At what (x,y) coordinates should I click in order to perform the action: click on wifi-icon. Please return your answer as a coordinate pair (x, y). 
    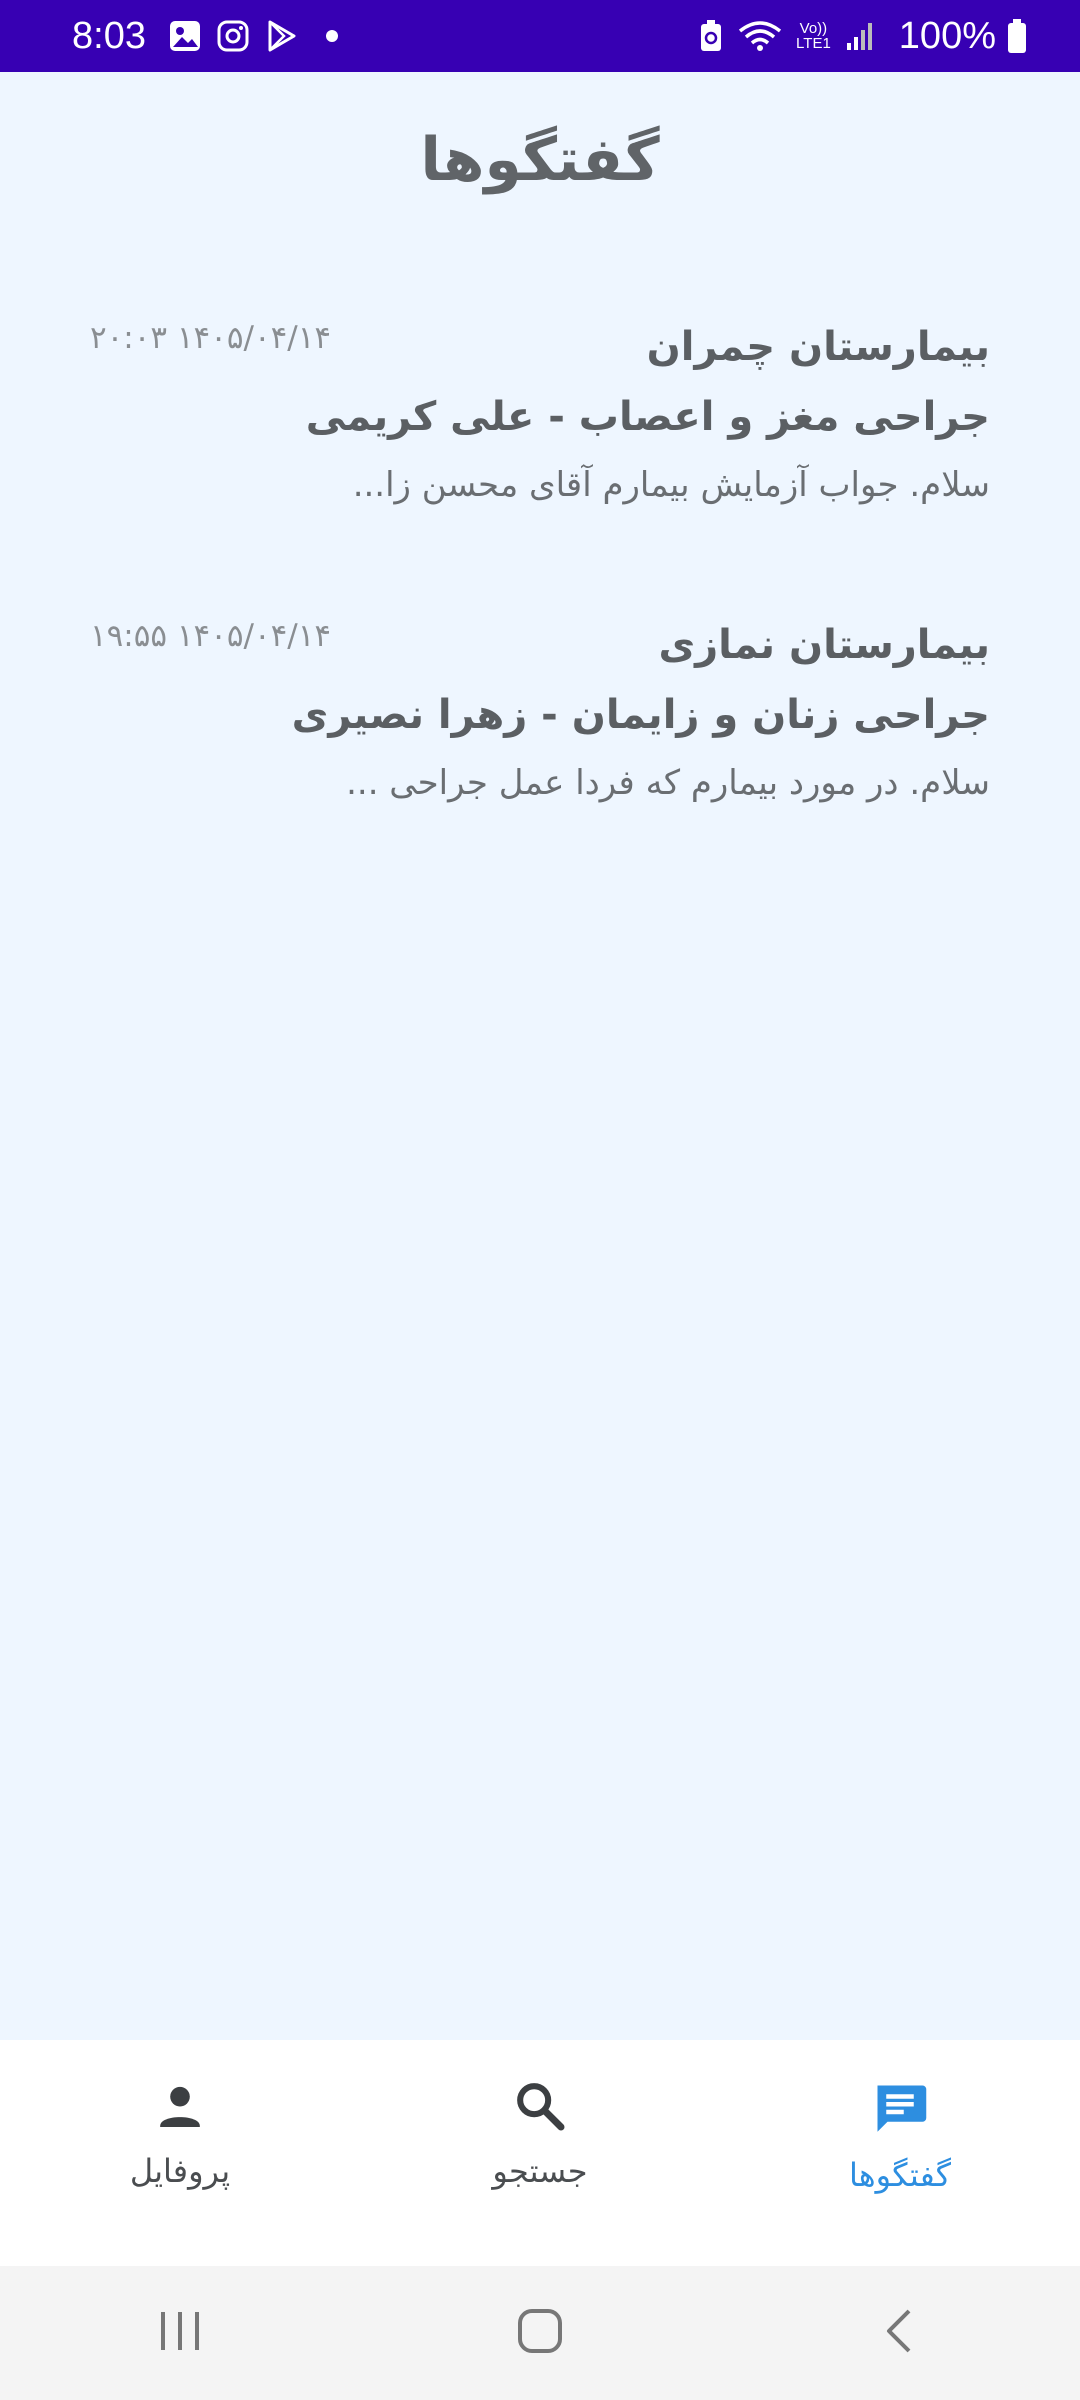
    Looking at the image, I should click on (760, 36).